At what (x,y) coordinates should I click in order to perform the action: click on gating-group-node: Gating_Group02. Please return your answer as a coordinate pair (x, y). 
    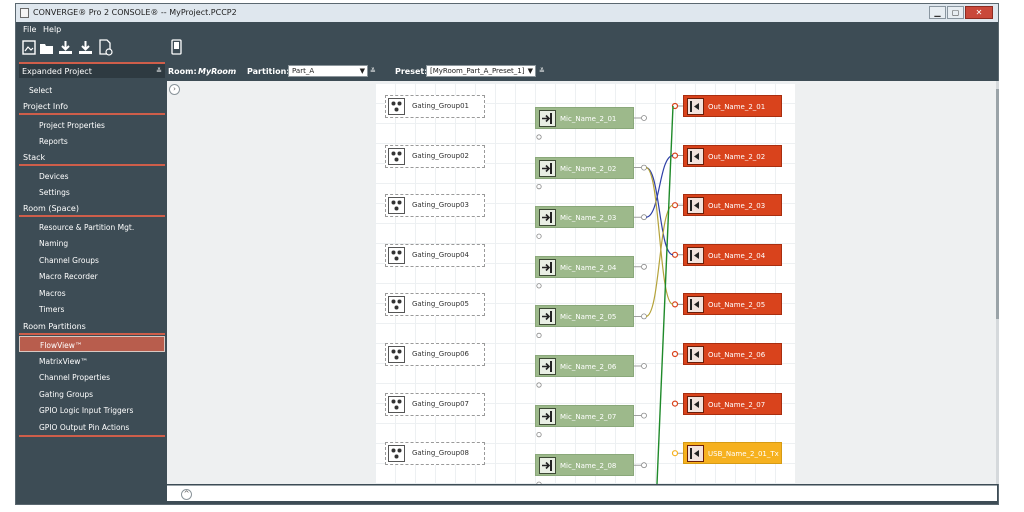
    Looking at the image, I should click on (435, 156).